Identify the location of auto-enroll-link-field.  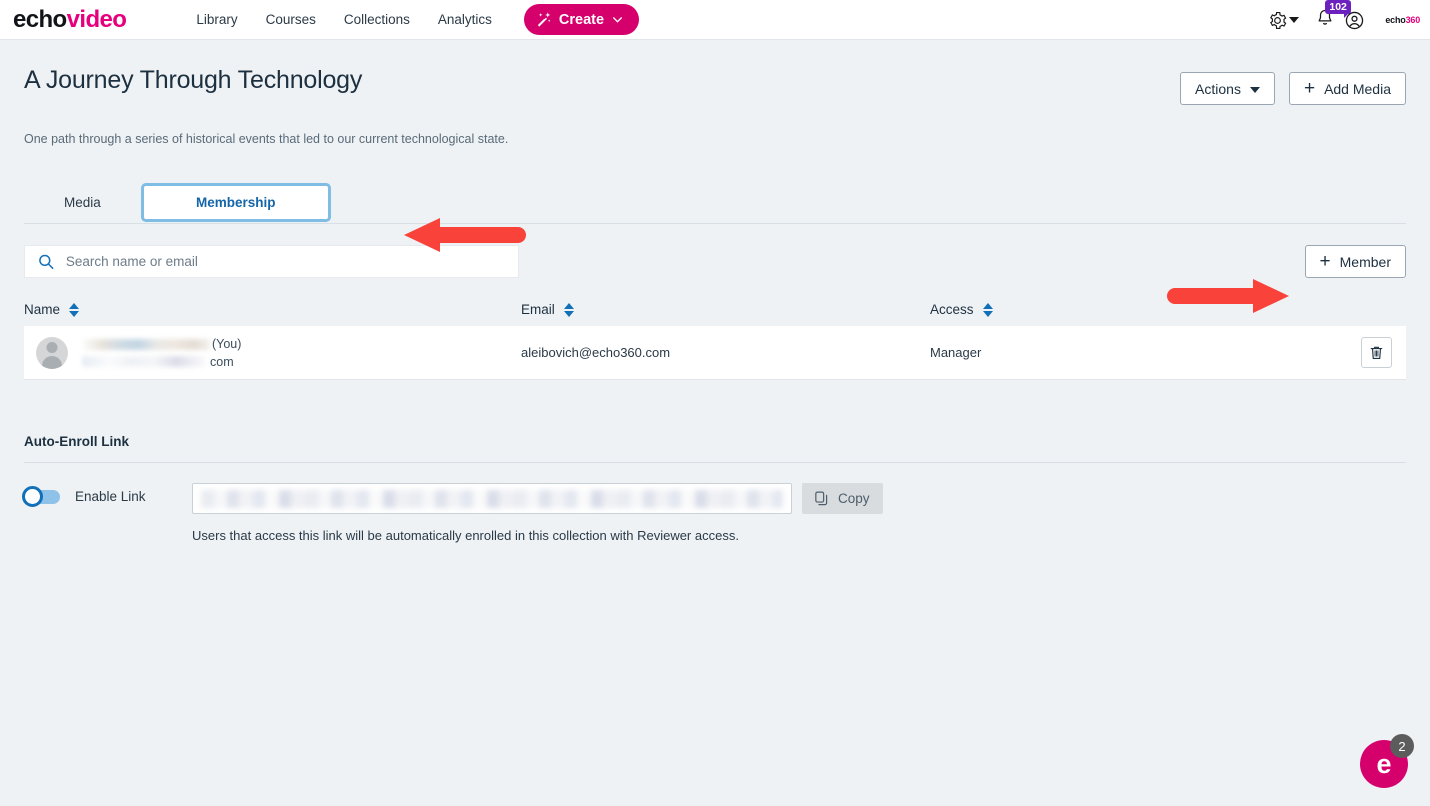
(492, 498).